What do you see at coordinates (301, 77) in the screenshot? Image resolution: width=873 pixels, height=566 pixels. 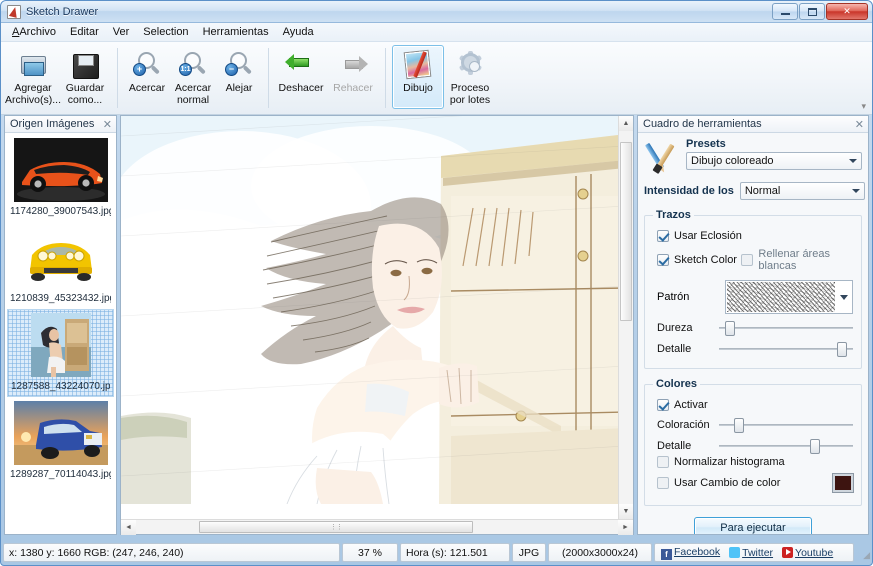 I see `undo-button: Deshacer` at bounding box center [301, 77].